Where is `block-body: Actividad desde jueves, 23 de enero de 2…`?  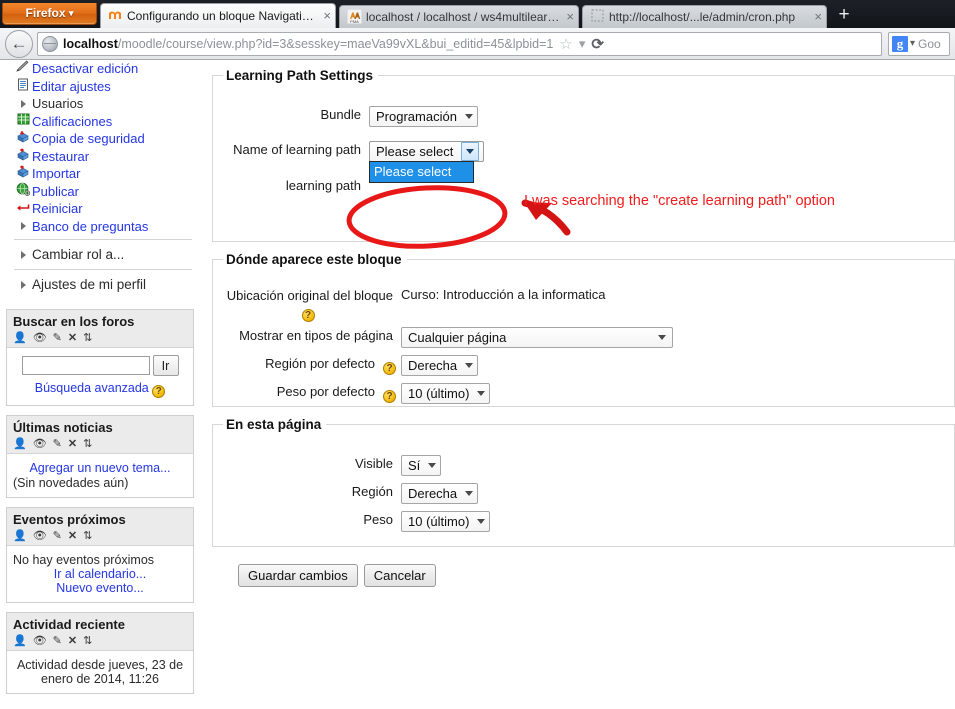
block-body: Actividad desde jueves, 23 de enero de 2… is located at coordinates (100, 672).